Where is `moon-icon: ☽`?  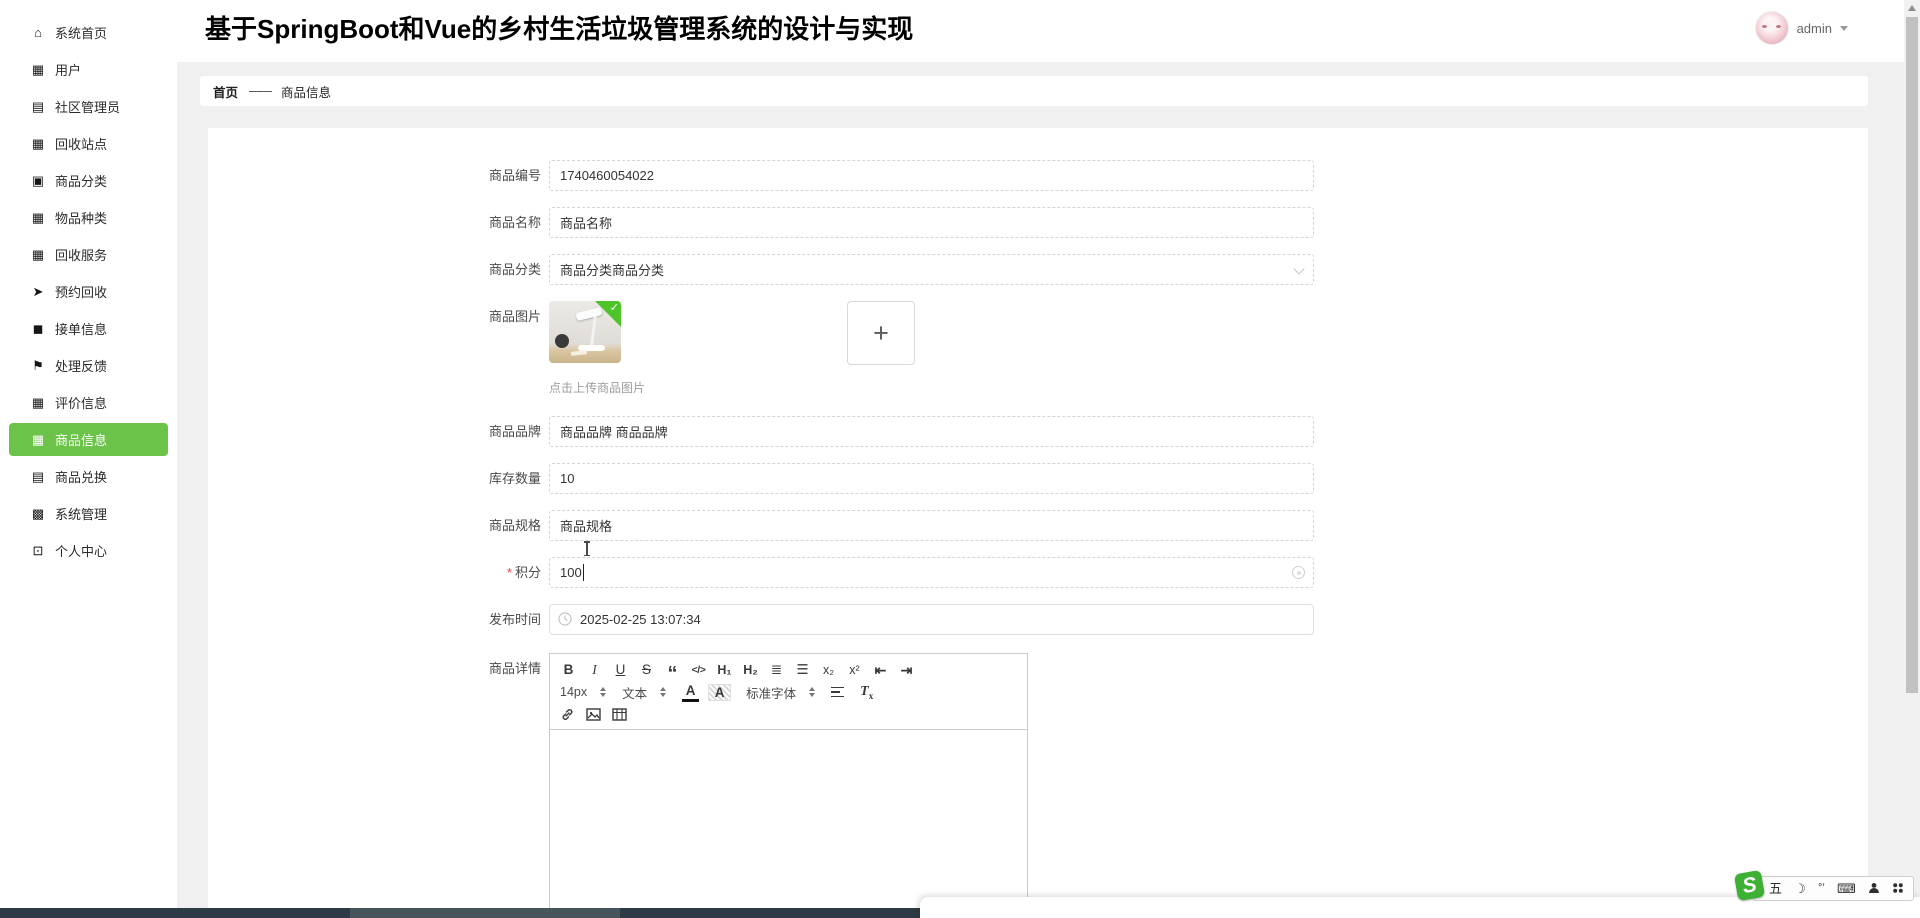
moon-icon: ☽ is located at coordinates (1800, 888).